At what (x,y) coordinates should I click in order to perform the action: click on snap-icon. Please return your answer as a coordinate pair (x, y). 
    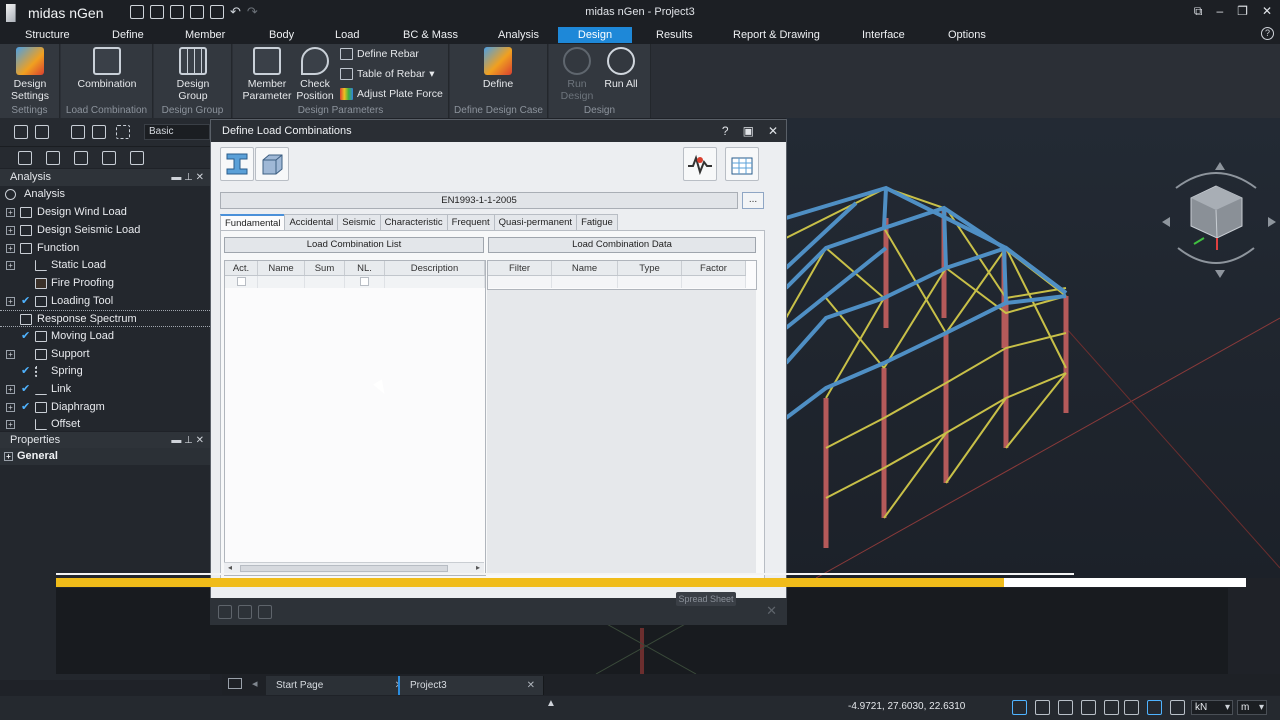
    Looking at the image, I should click on (1019, 707).